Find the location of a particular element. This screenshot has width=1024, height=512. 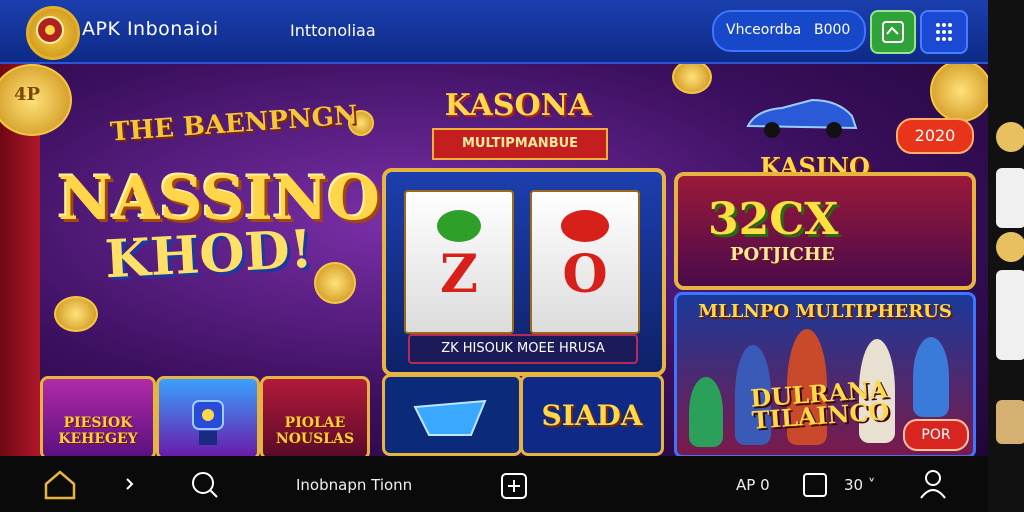

home-icon is located at coordinates (60, 484).